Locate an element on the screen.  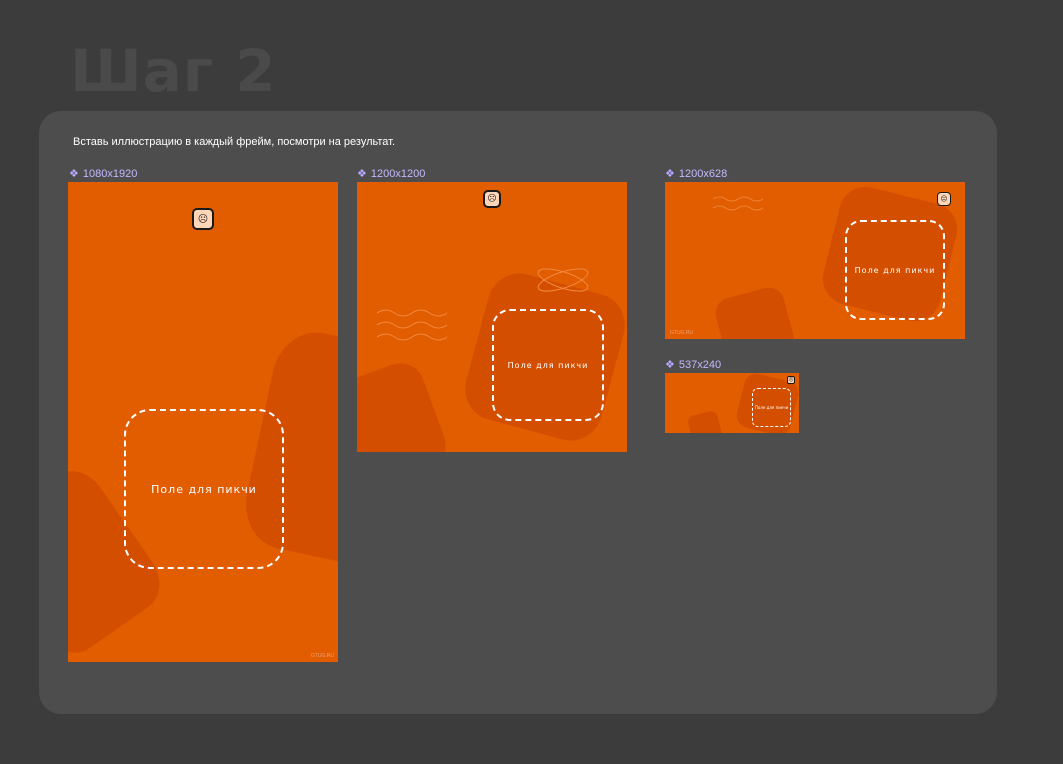
frame-label-1200x1200: ❖ 1200x1200 is located at coordinates (391, 174).